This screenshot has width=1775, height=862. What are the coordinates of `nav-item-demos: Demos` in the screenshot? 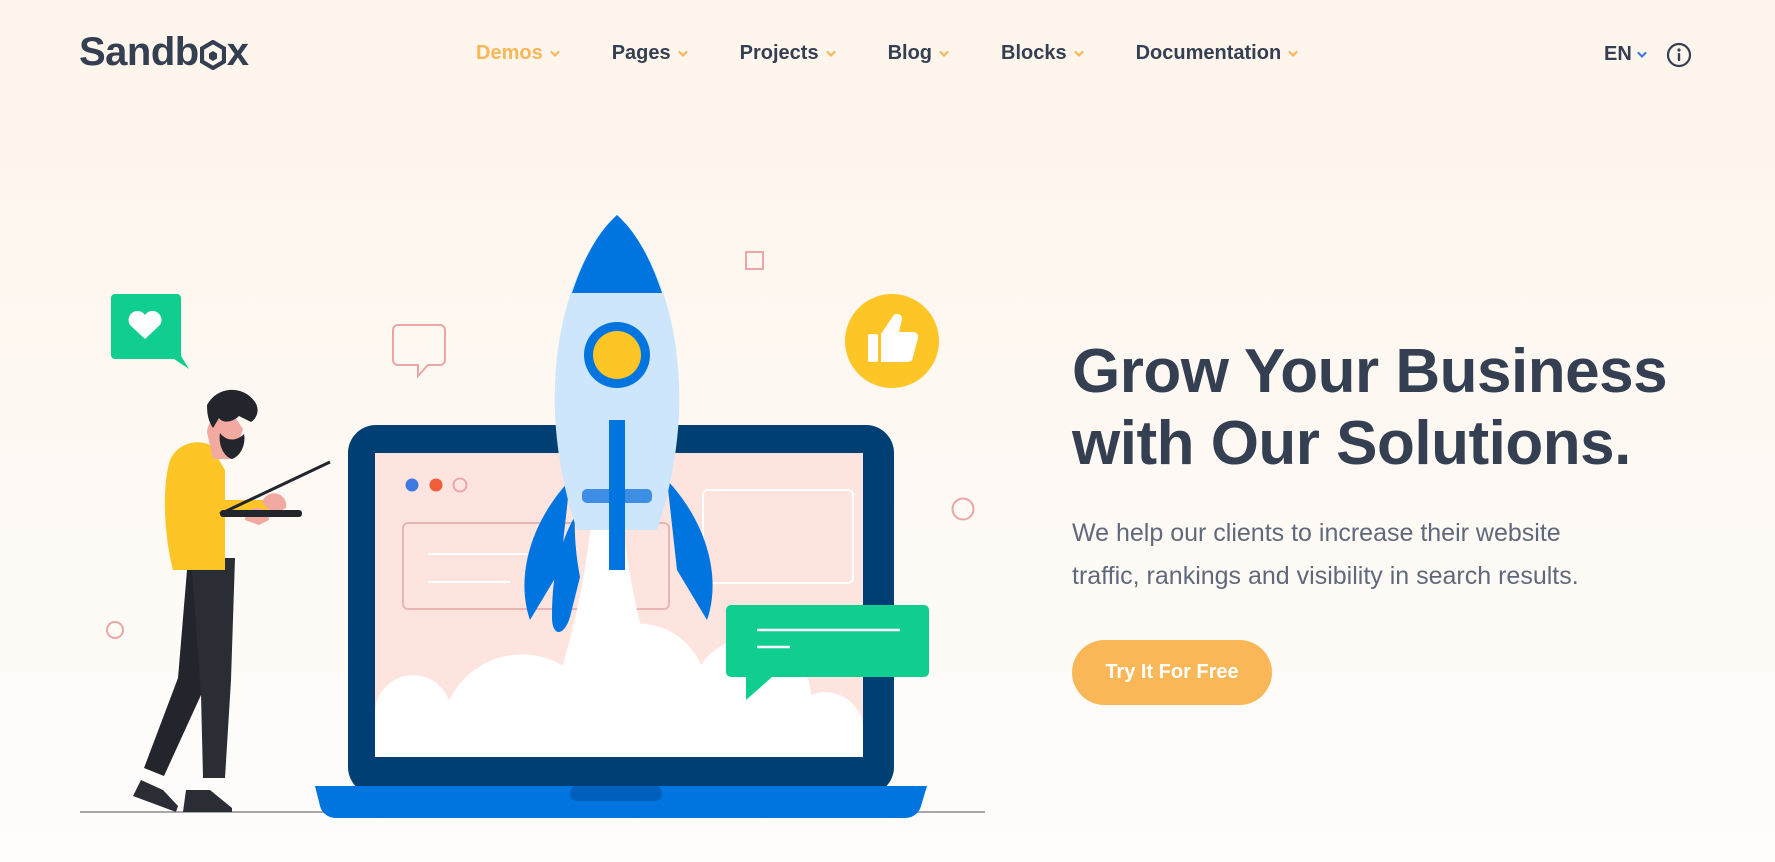 It's located at (518, 53).